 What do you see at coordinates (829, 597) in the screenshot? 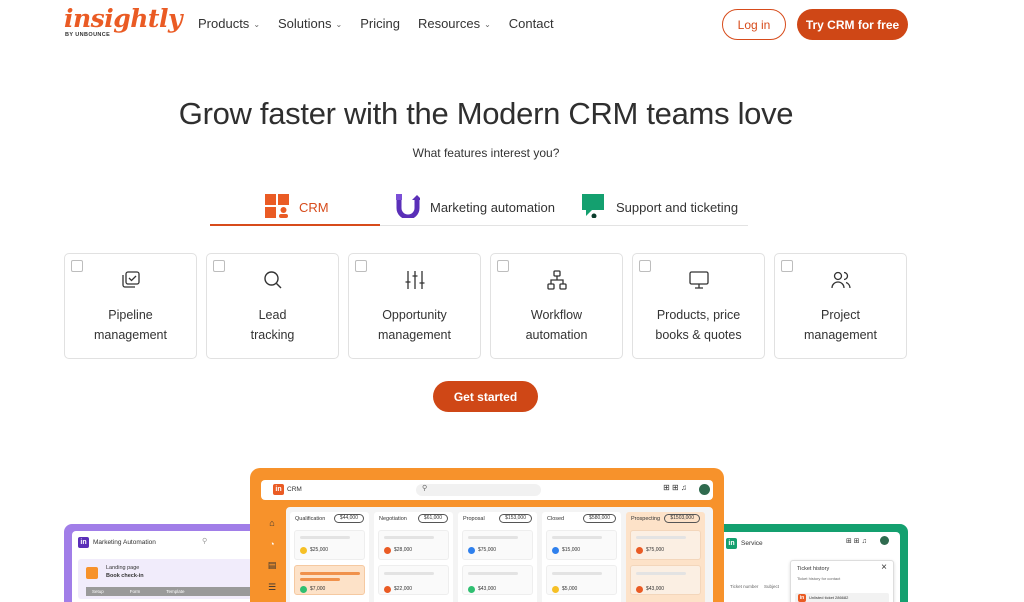
I see `ticket-subject: Unlisted ticket 286682` at bounding box center [829, 597].